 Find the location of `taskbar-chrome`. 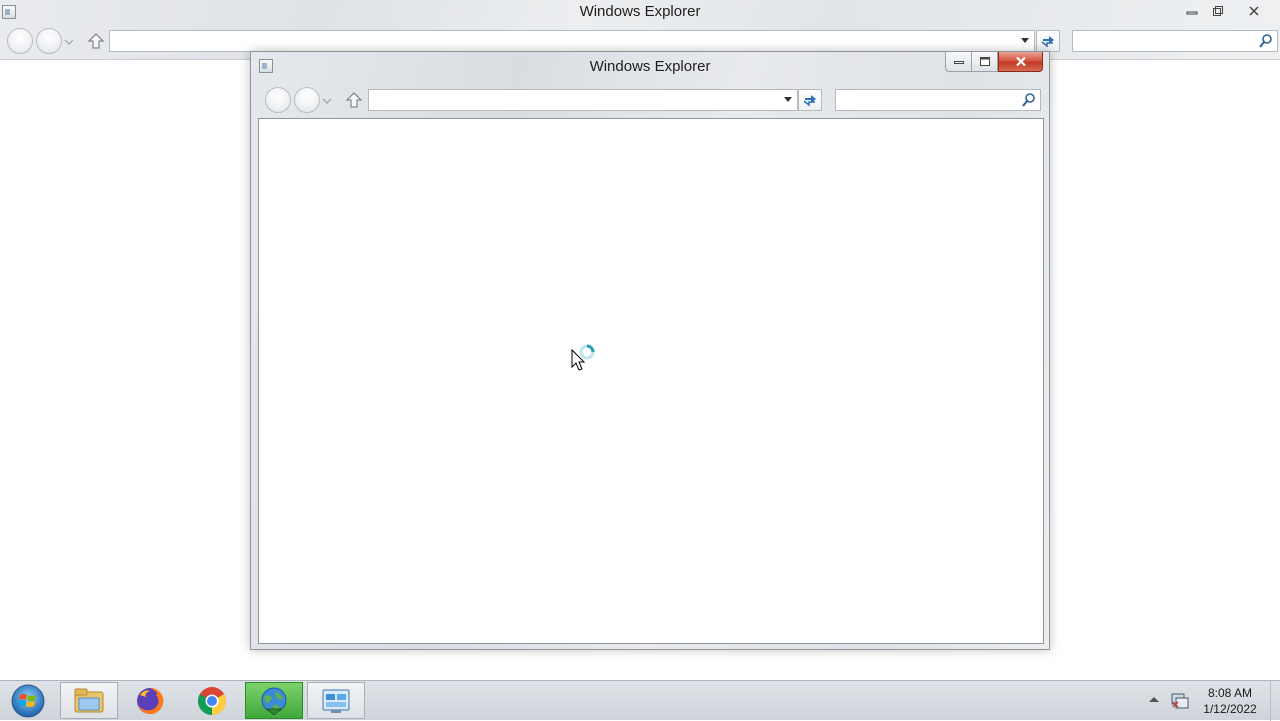

taskbar-chrome is located at coordinates (212, 700).